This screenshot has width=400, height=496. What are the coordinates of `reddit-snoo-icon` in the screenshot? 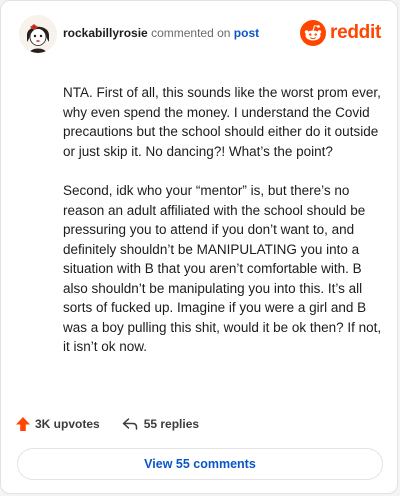 It's located at (313, 33).